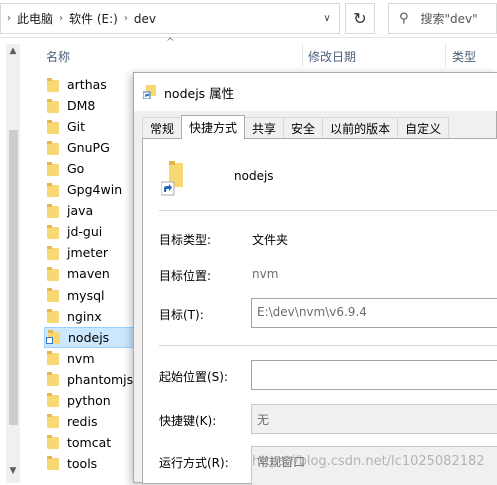  What do you see at coordinates (89, 147) in the screenshot?
I see `list-item: GnuPG` at bounding box center [89, 147].